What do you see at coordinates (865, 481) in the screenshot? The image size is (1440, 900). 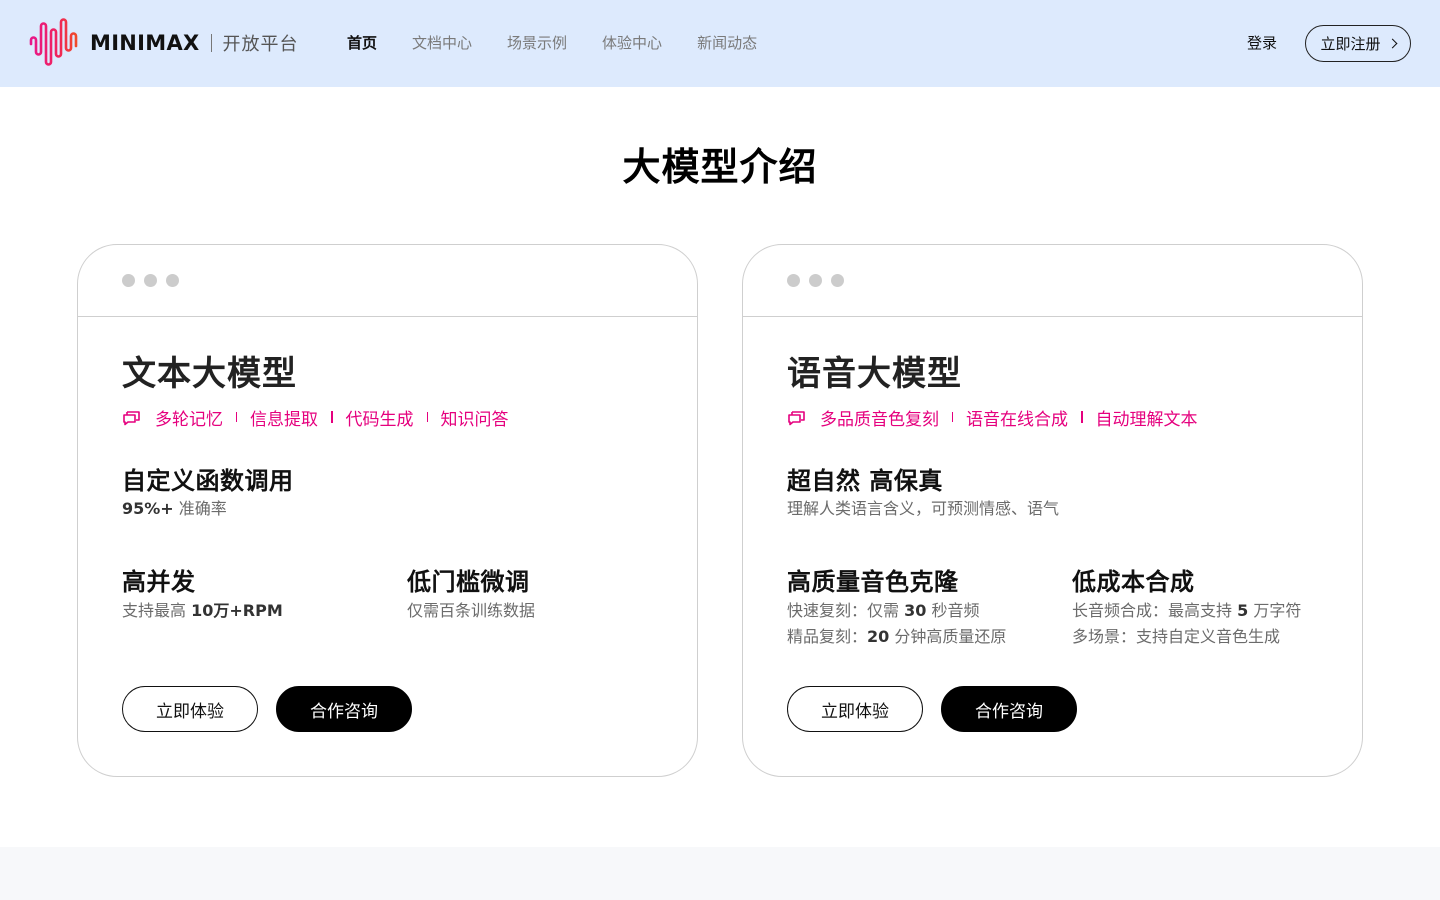 I see `feature-main-title: 超自然 高保真` at bounding box center [865, 481].